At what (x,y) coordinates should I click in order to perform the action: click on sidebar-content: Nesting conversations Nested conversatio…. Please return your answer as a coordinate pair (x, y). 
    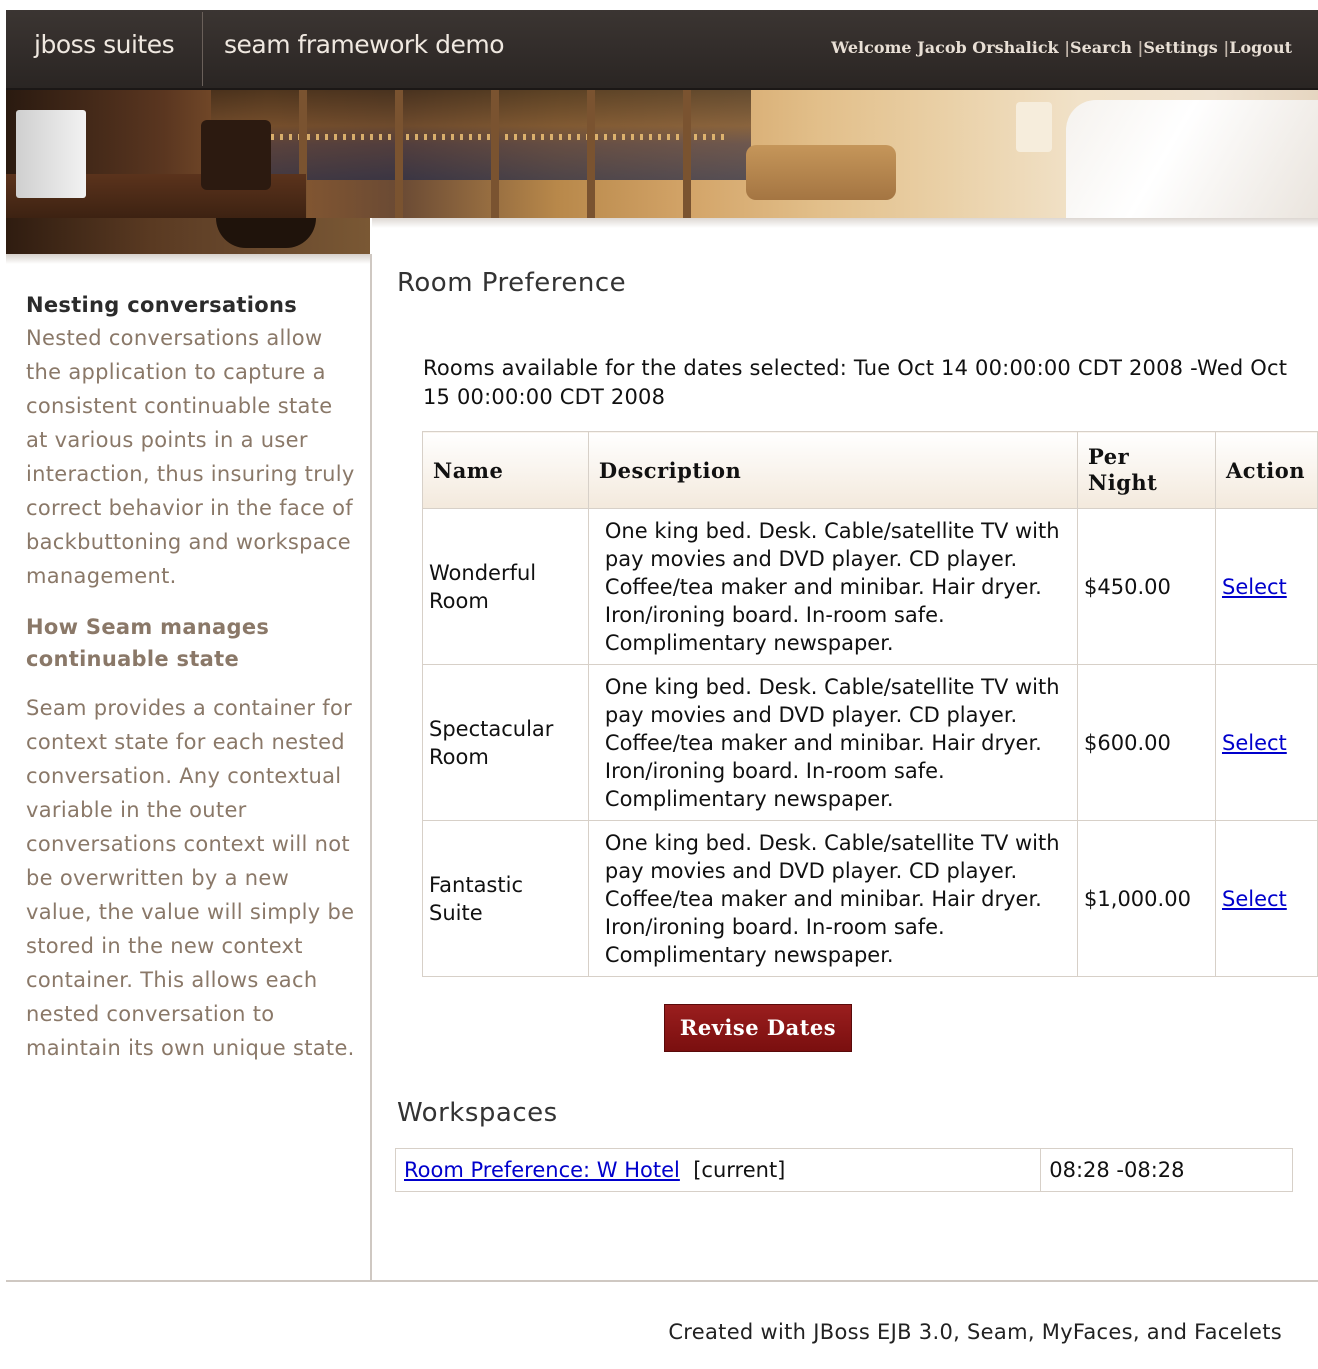
    Looking at the image, I should click on (191, 677).